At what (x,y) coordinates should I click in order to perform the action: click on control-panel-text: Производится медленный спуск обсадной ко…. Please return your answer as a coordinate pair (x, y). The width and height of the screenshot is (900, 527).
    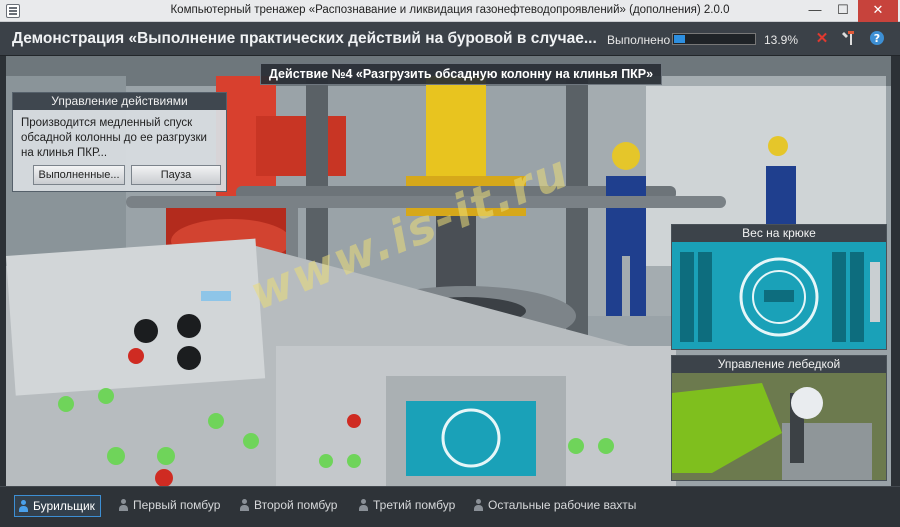
    Looking at the image, I should click on (114, 138).